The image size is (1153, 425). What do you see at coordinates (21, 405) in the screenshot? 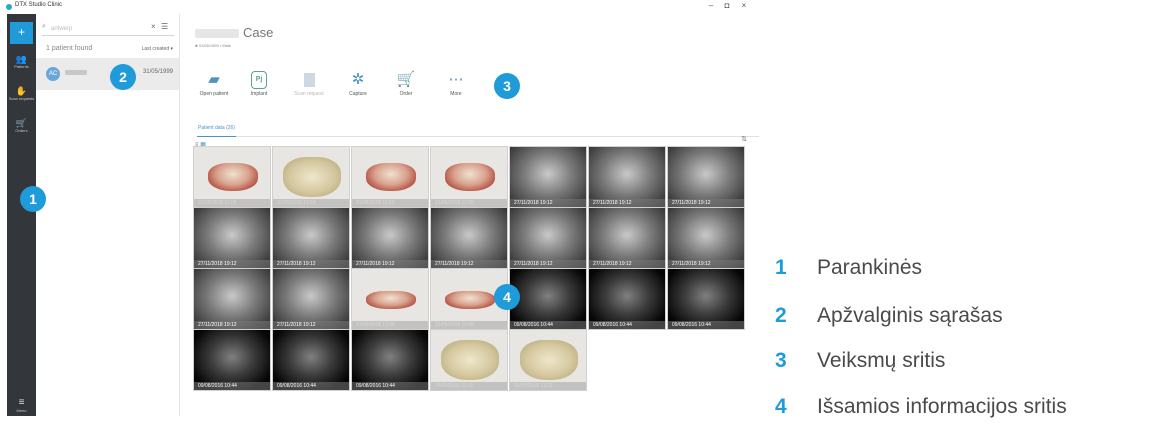
I see `menu-button: ≡ Menu` at bounding box center [21, 405].